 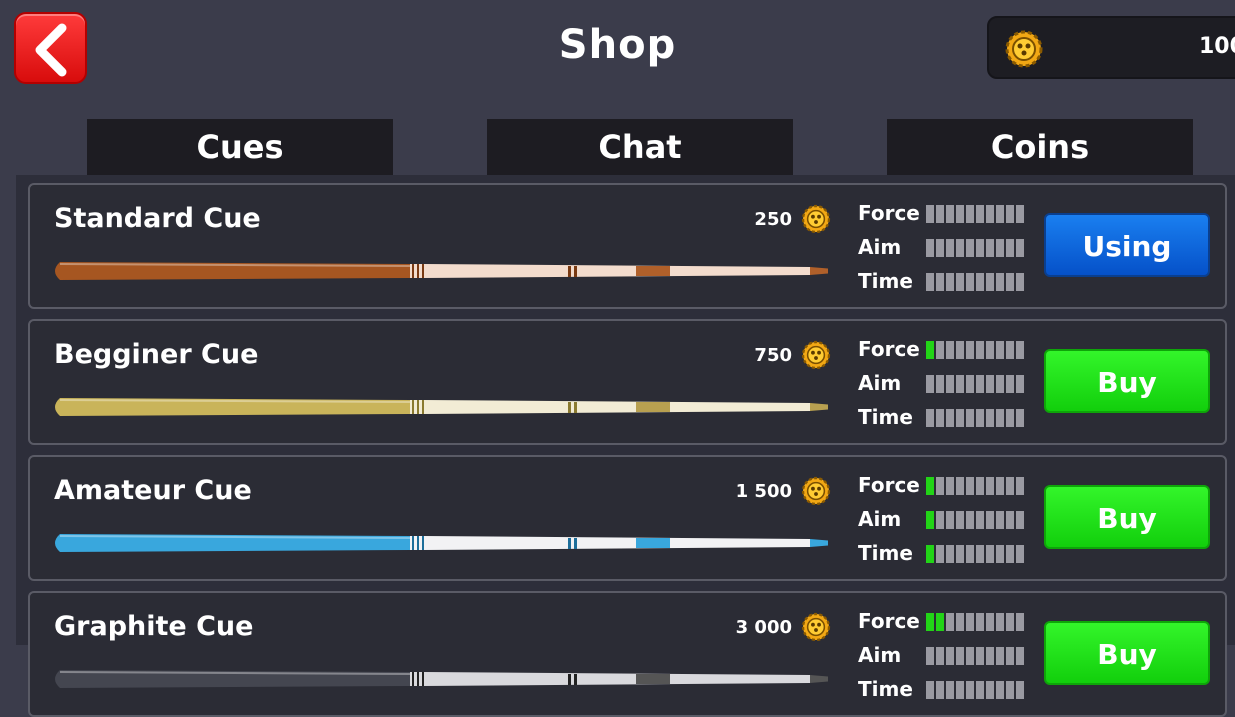 What do you see at coordinates (640, 147) in the screenshot?
I see `tab-chat: Chat` at bounding box center [640, 147].